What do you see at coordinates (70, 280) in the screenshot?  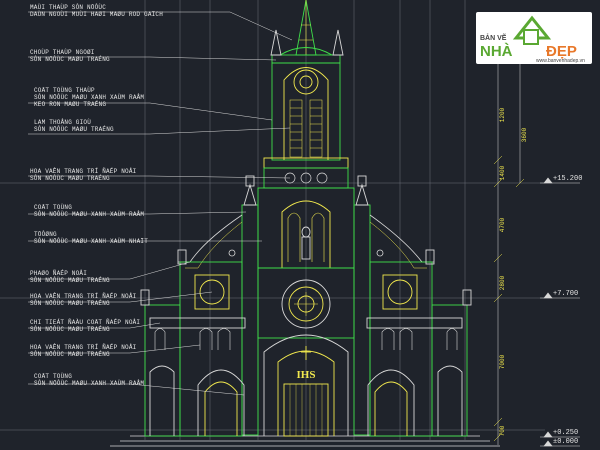 I see `annotation-8-line2: SÔN NÖÔÙC MAØU TRAÉNG` at bounding box center [70, 280].